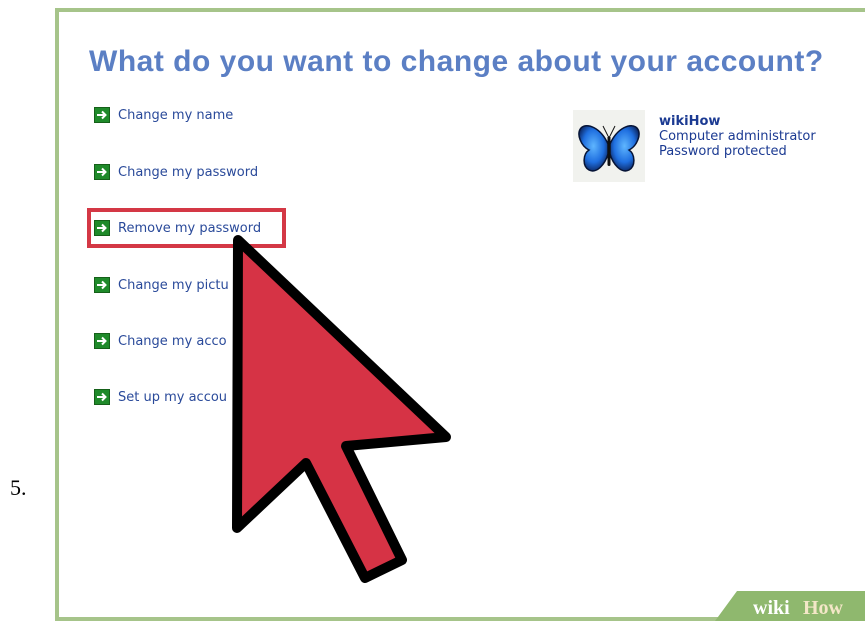  What do you see at coordinates (186, 228) in the screenshot?
I see `highlight-box` at bounding box center [186, 228].